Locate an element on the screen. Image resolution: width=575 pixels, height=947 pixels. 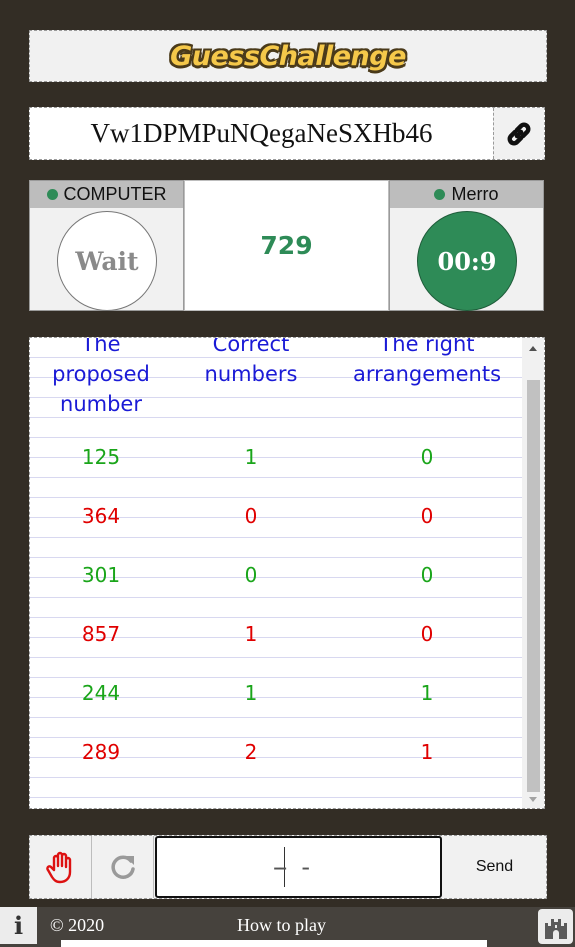
player-header: COMPUTER is located at coordinates (106, 194).